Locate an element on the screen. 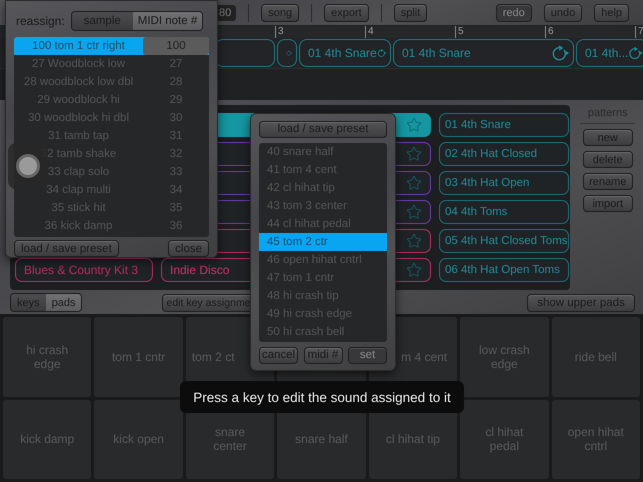 The height and width of the screenshot is (482, 643). hint-toast: Press a key to edit the sound assigned to it is located at coordinates (322, 397).